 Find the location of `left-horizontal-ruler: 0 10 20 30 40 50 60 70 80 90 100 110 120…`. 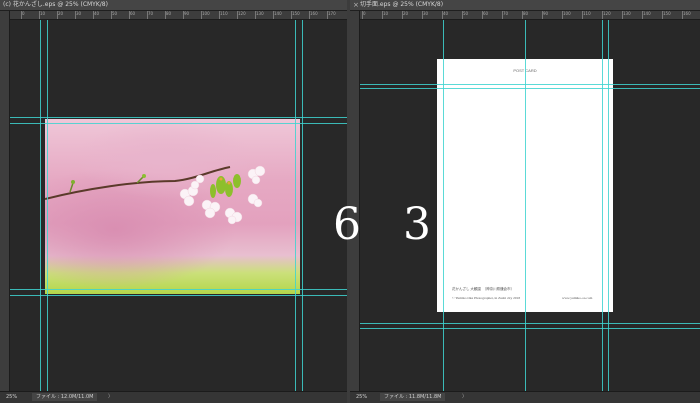

left-horizontal-ruler: 0 10 20 30 40 50 60 70 80 90 100 110 120… is located at coordinates (178, 15).